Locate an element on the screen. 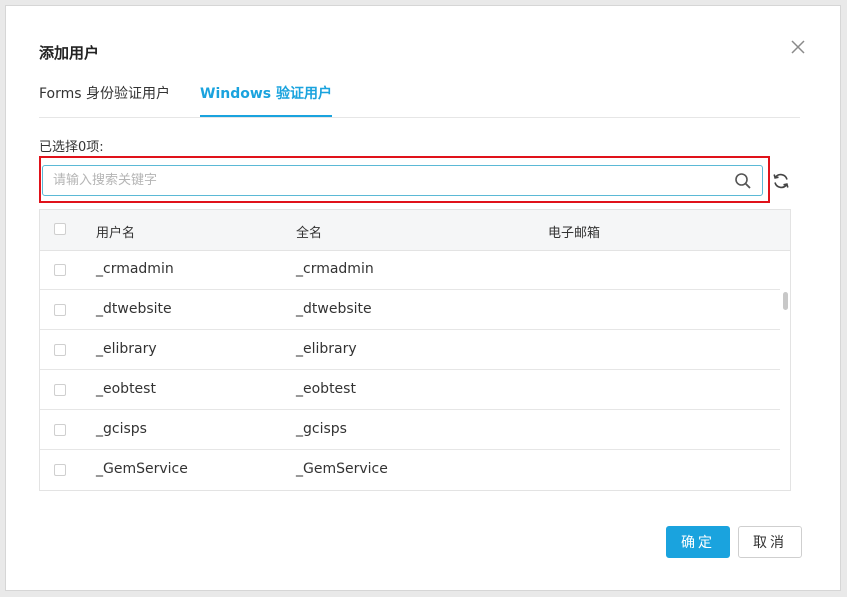 The height and width of the screenshot is (597, 847). table-row: _gcisps _gcisps is located at coordinates (410, 430).